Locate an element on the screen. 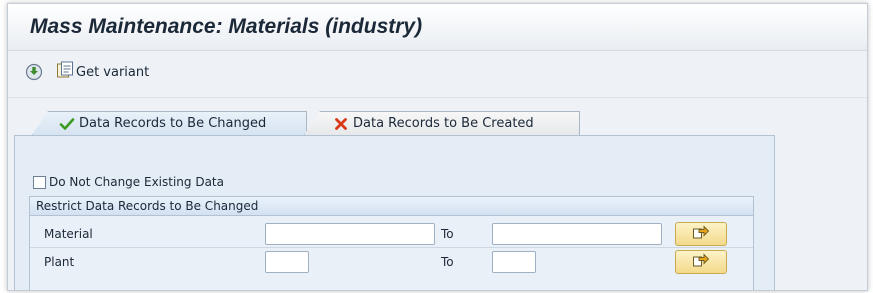  execute-icon is located at coordinates (34, 72).